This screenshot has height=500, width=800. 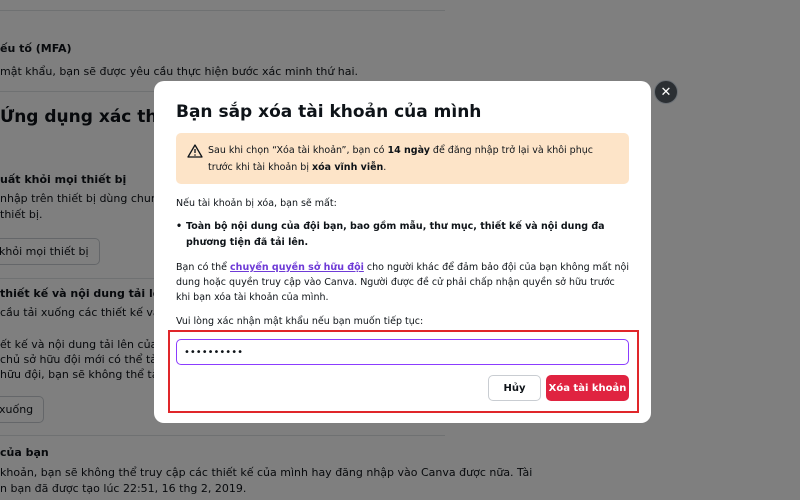 I want to click on cancel-button: Hủy, so click(x=514, y=388).